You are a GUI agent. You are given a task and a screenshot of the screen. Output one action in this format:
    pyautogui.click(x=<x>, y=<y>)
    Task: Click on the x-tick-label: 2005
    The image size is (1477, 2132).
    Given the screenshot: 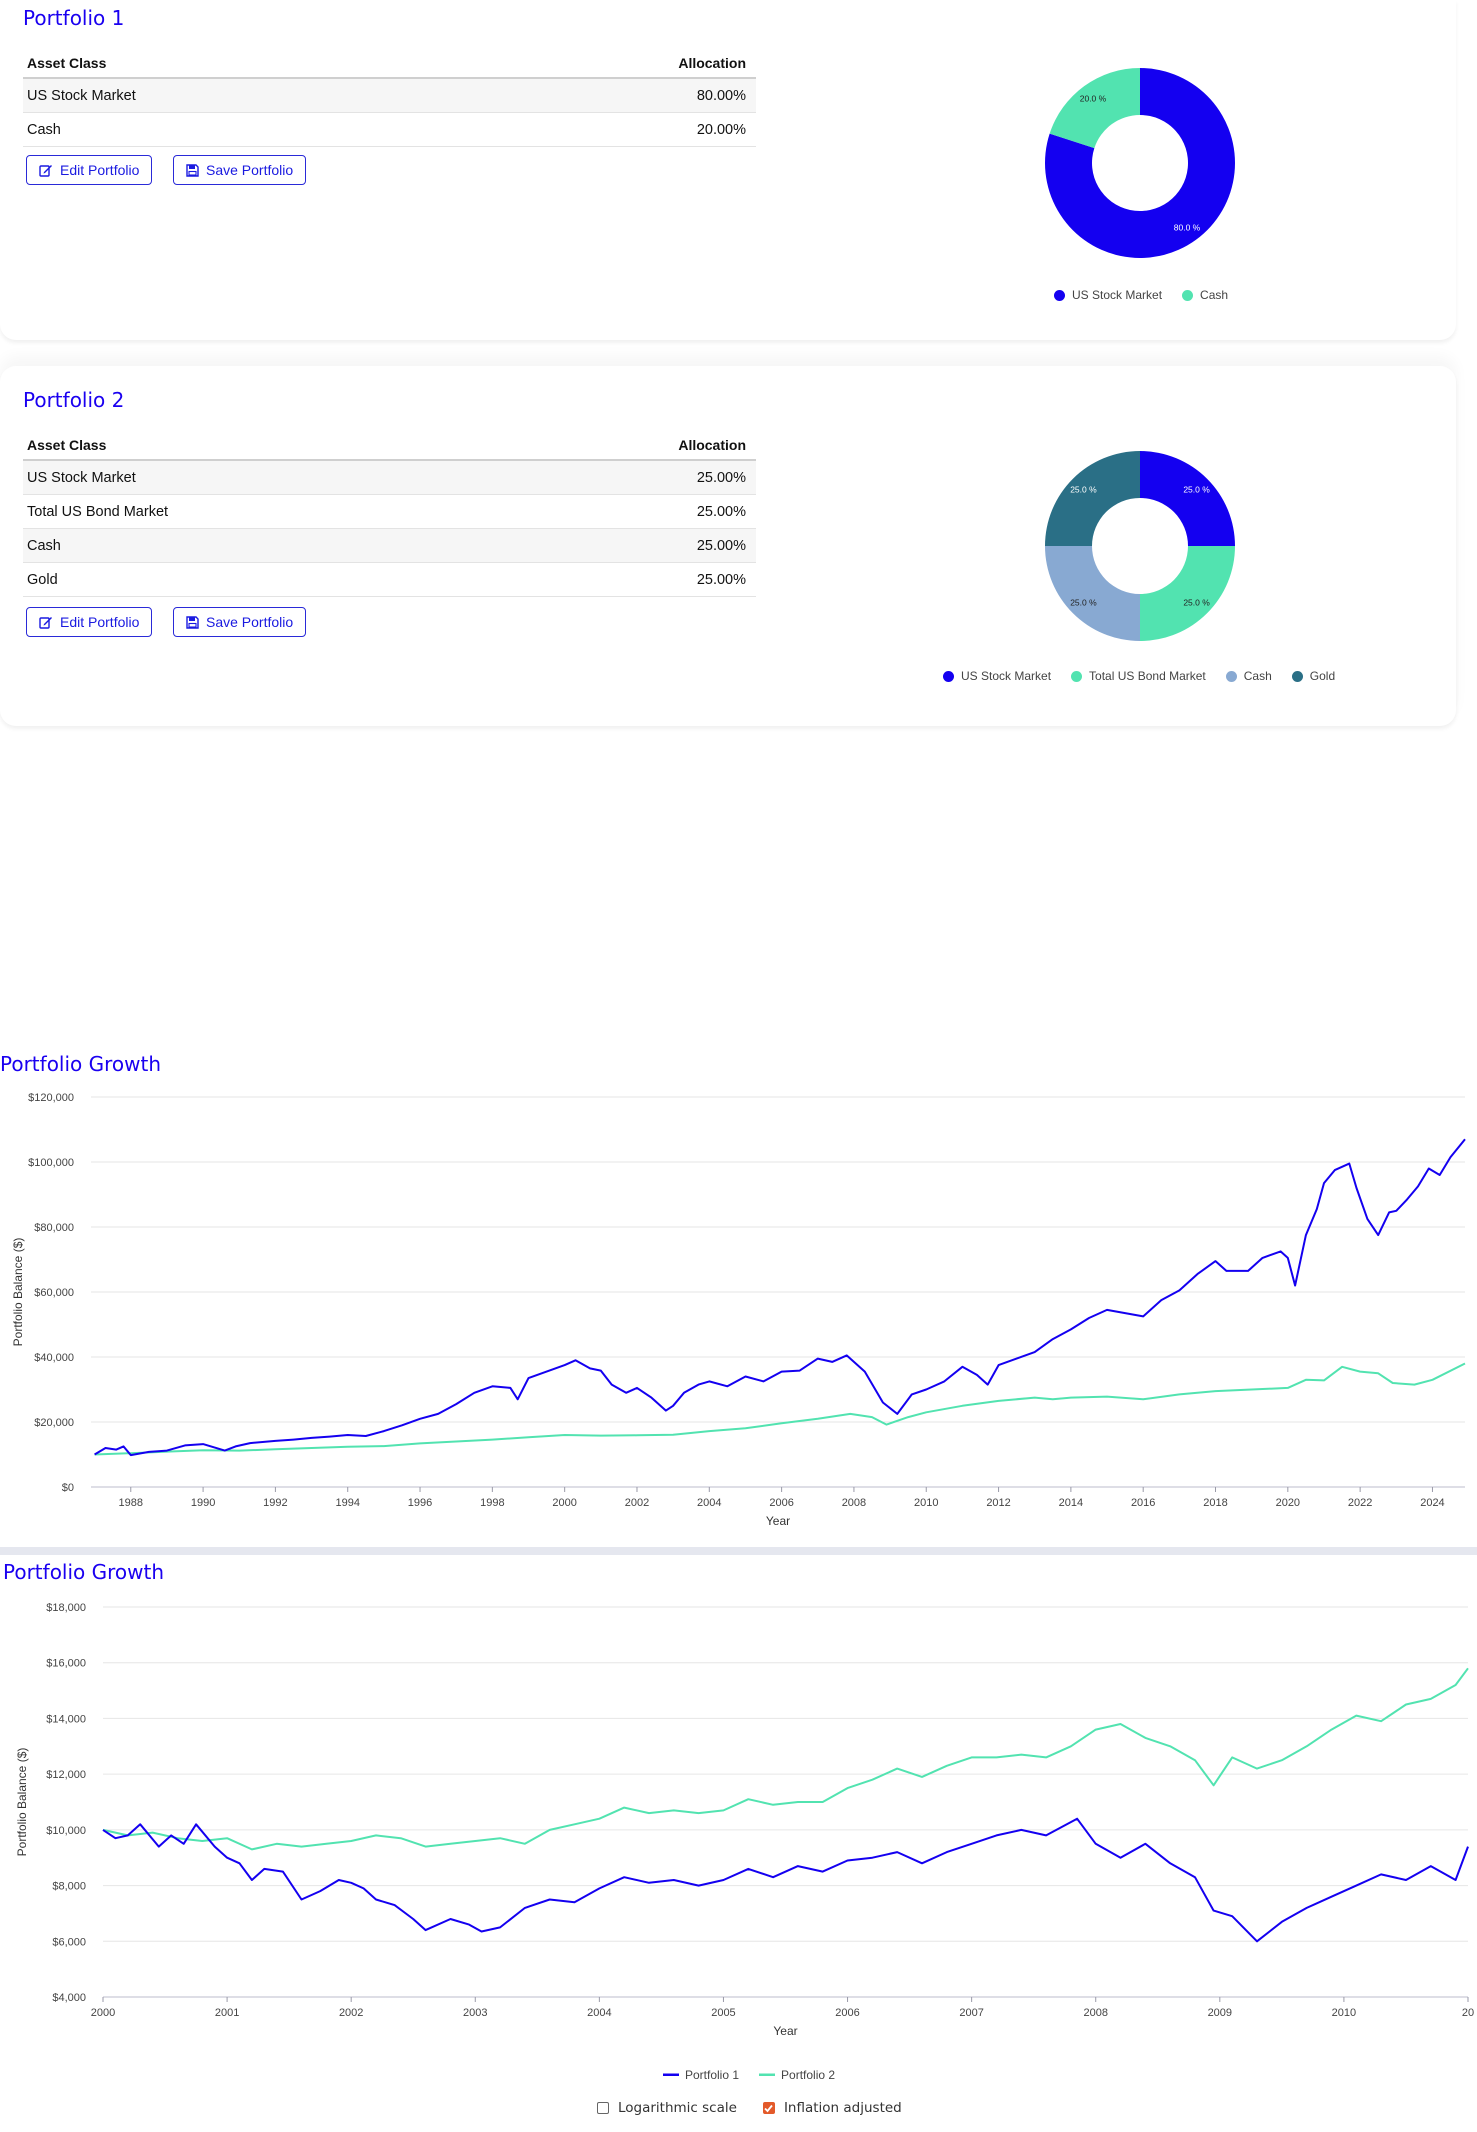 What is the action you would take?
    pyautogui.click(x=723, y=2013)
    